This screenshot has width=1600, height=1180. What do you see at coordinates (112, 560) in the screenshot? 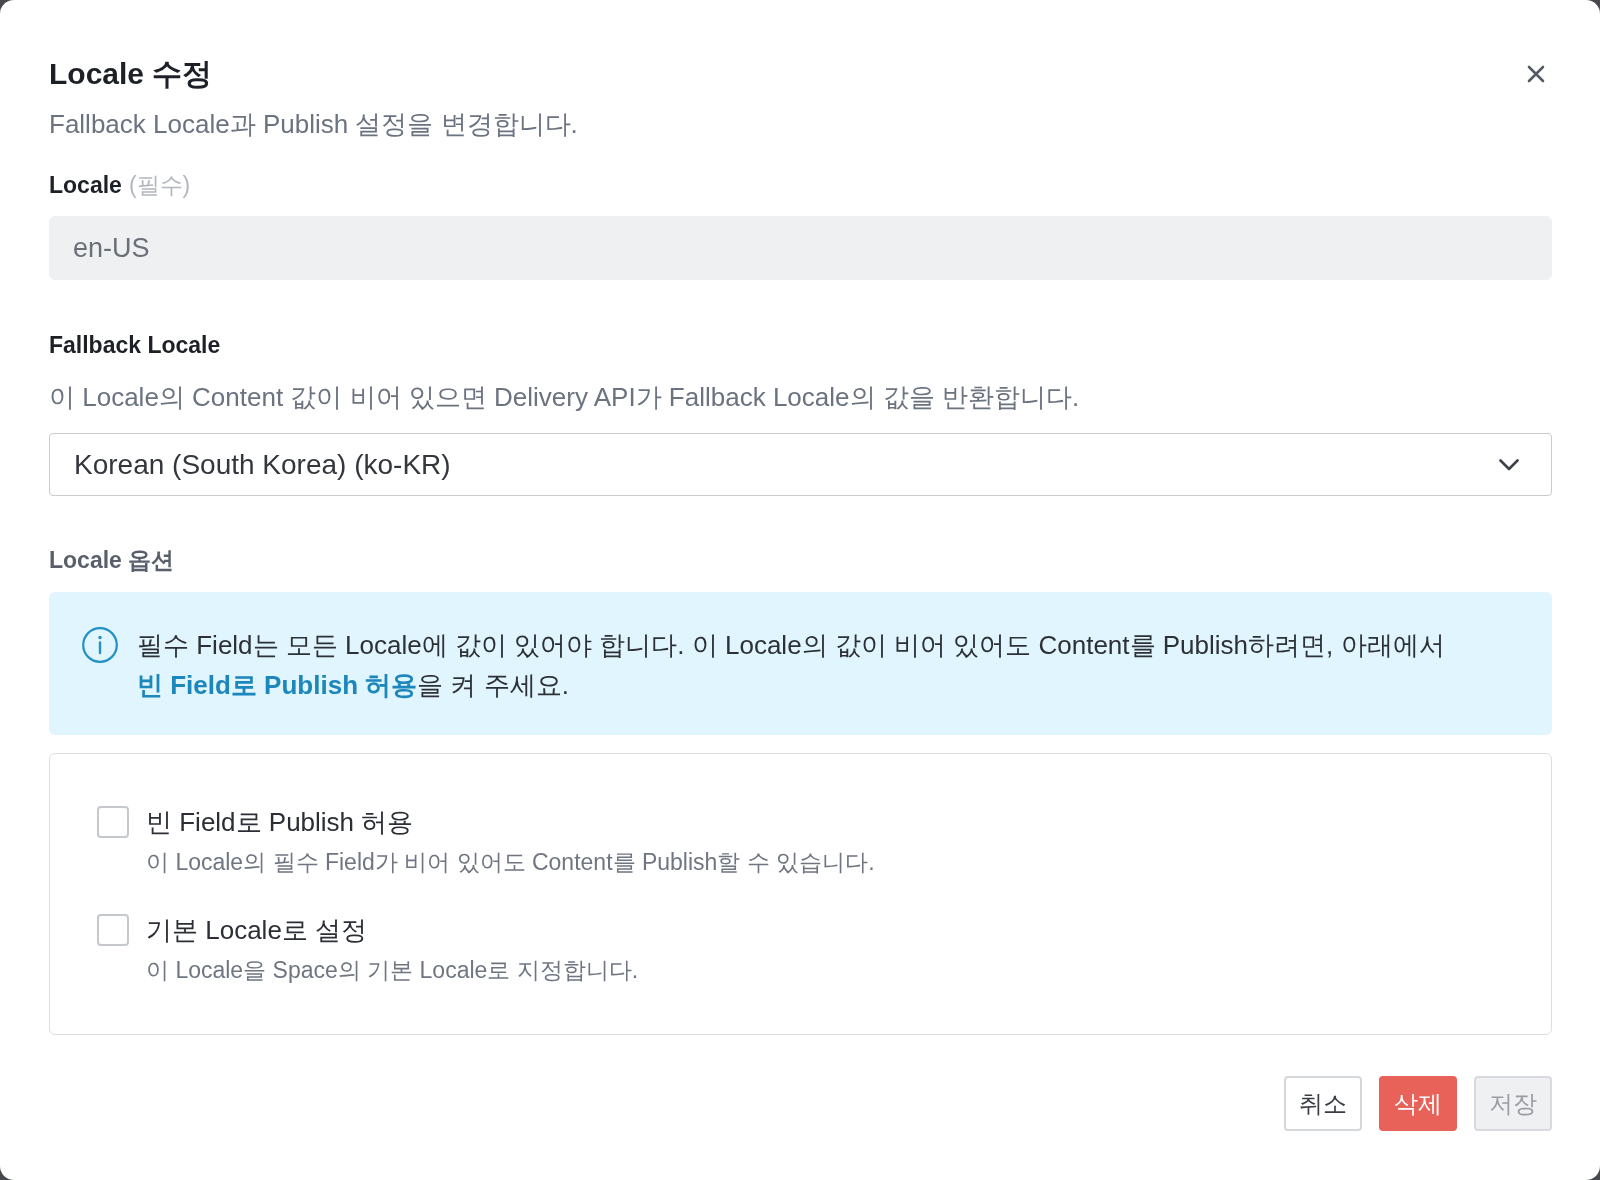
I see `section-heading: Locale 옵션` at bounding box center [112, 560].